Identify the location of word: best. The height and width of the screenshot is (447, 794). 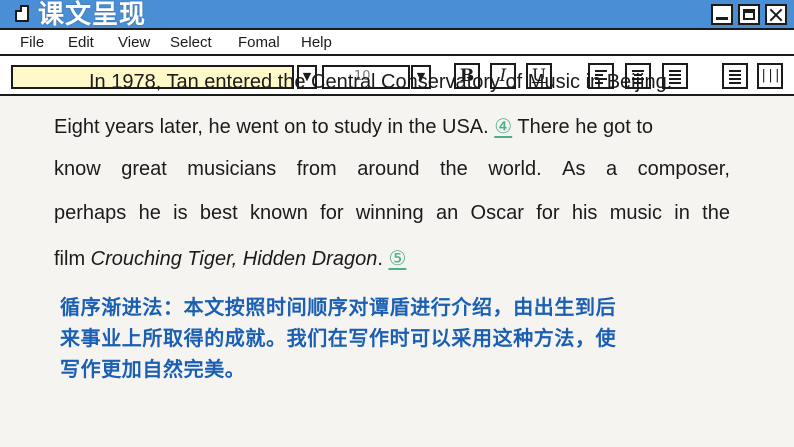
(218, 213).